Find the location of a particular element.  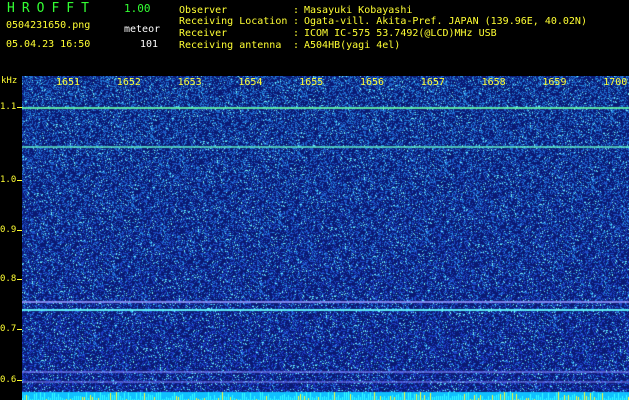

frequency-tick-label: 0.8 is located at coordinates (8, 279).